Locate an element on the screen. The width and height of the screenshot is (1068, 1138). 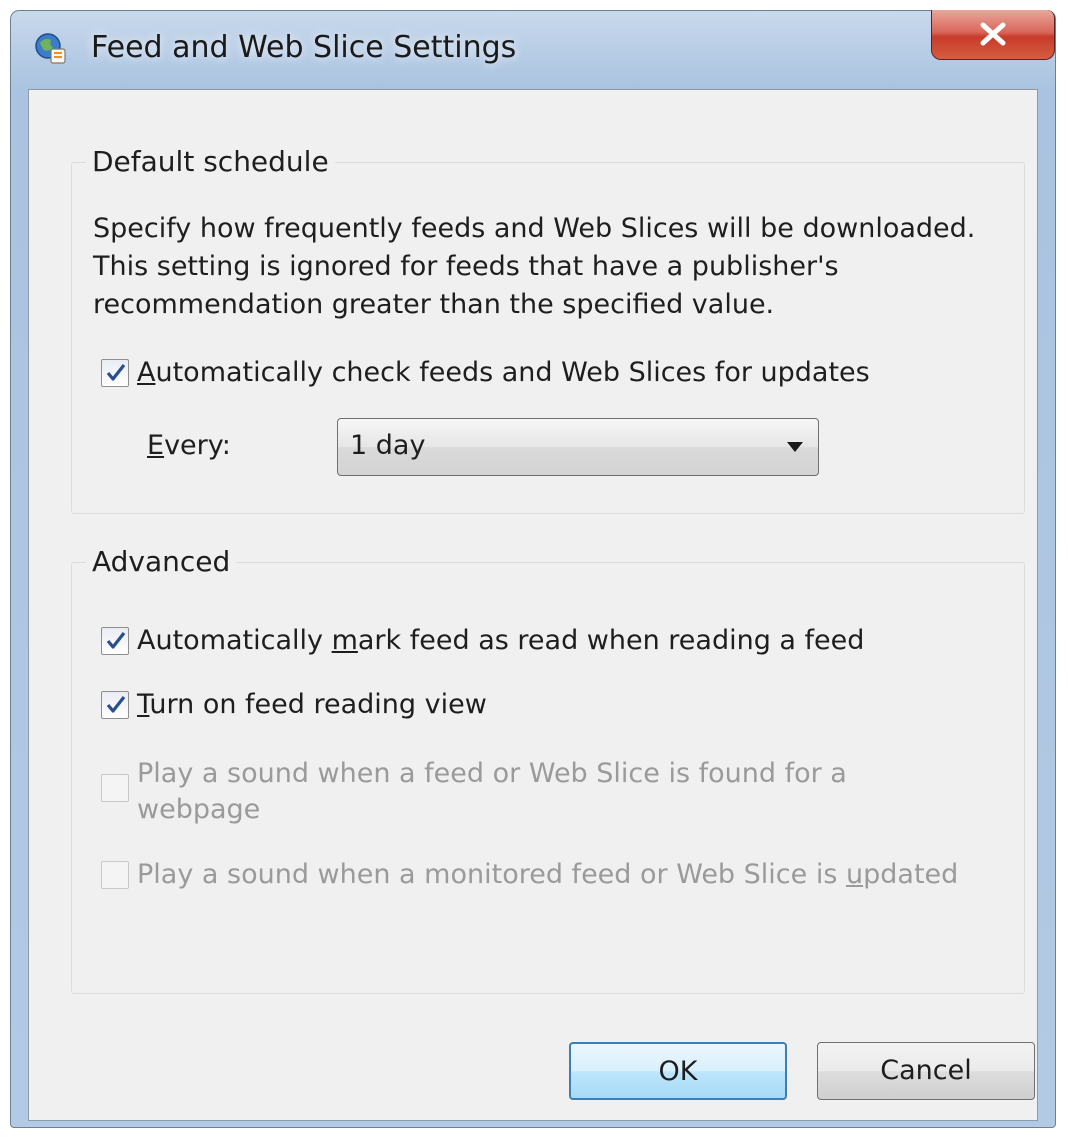
close-icon is located at coordinates (993, 34).